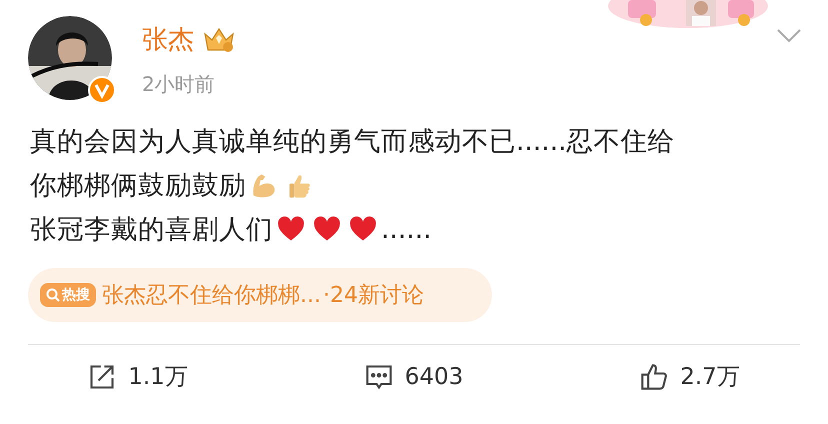  Describe the element at coordinates (168, 39) in the screenshot. I see `author-name: 张杰` at that location.